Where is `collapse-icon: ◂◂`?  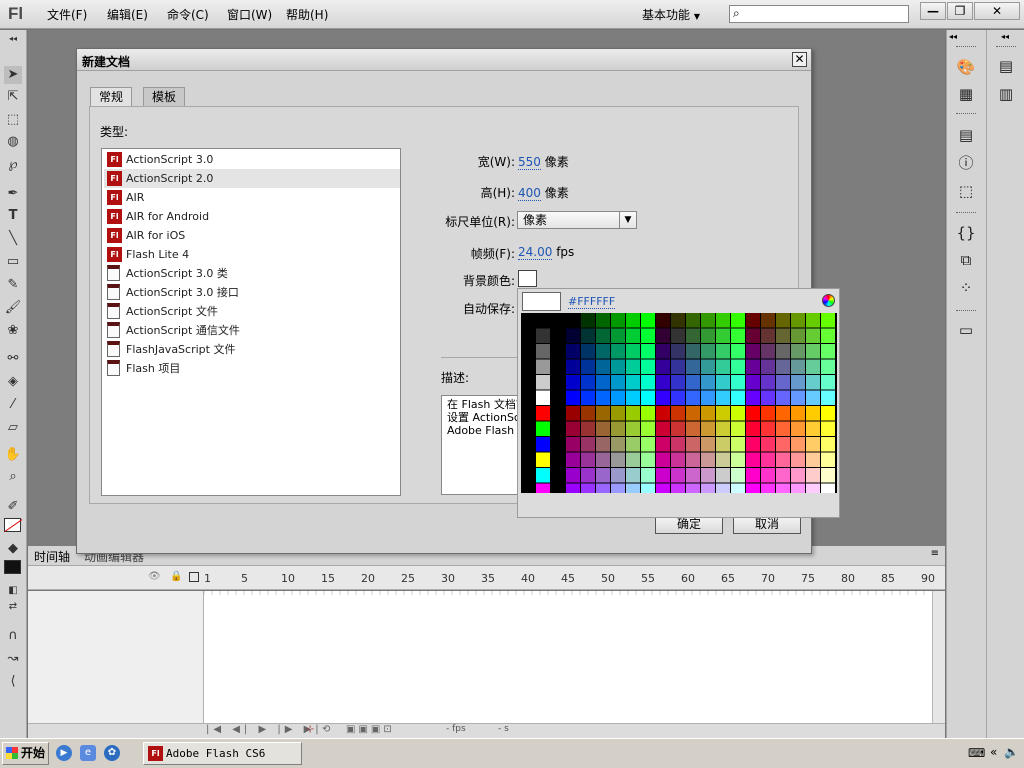
collapse-icon: ◂◂ is located at coordinates (13, 39).